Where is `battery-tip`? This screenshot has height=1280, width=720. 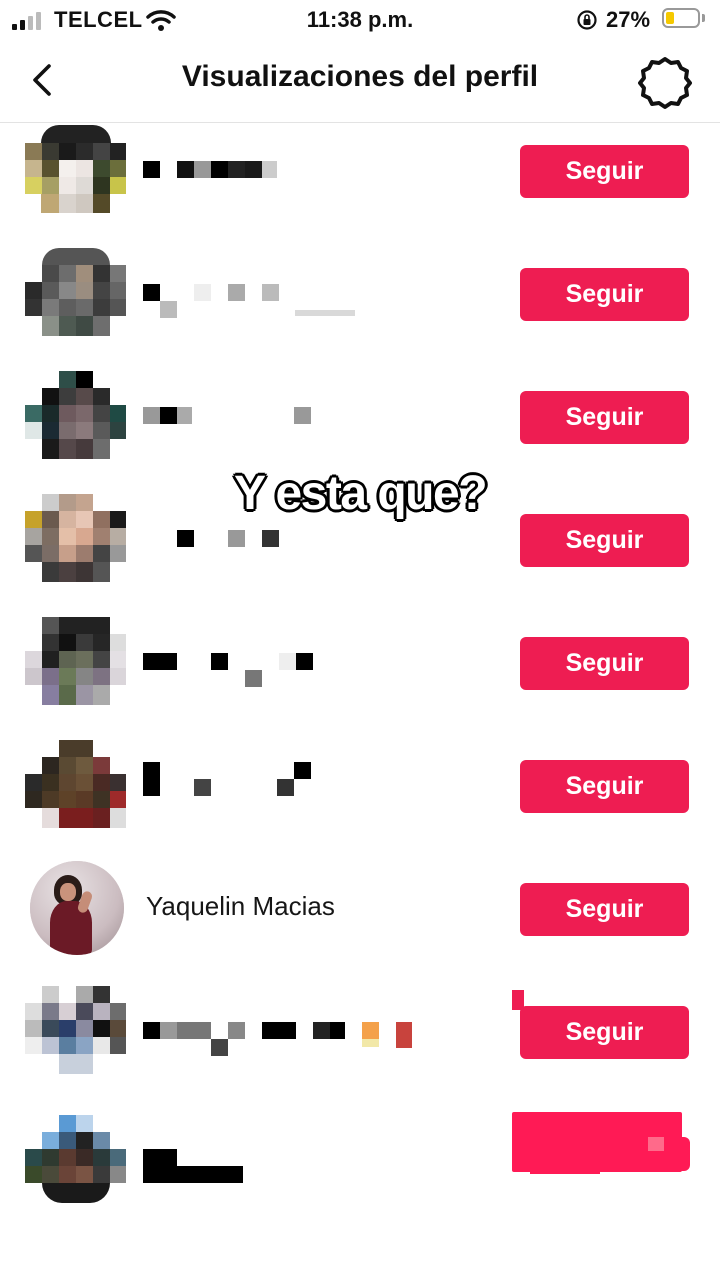
battery-tip is located at coordinates (703, 18).